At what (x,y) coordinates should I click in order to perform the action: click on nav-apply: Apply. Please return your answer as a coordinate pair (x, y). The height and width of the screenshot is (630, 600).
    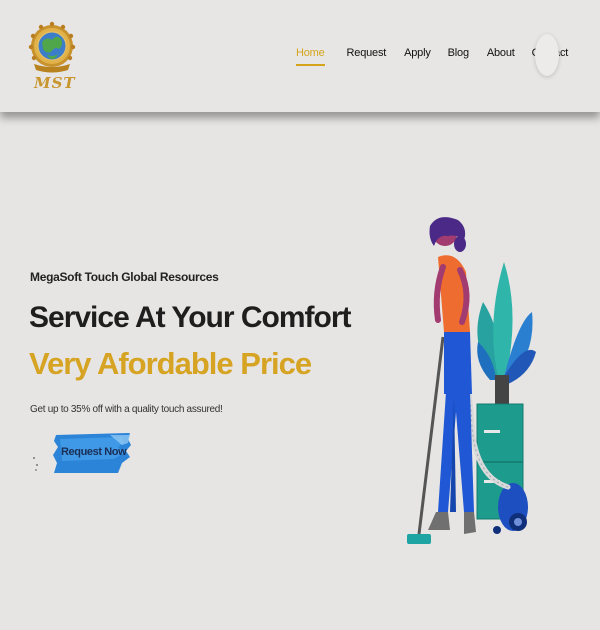
    Looking at the image, I should click on (417, 53).